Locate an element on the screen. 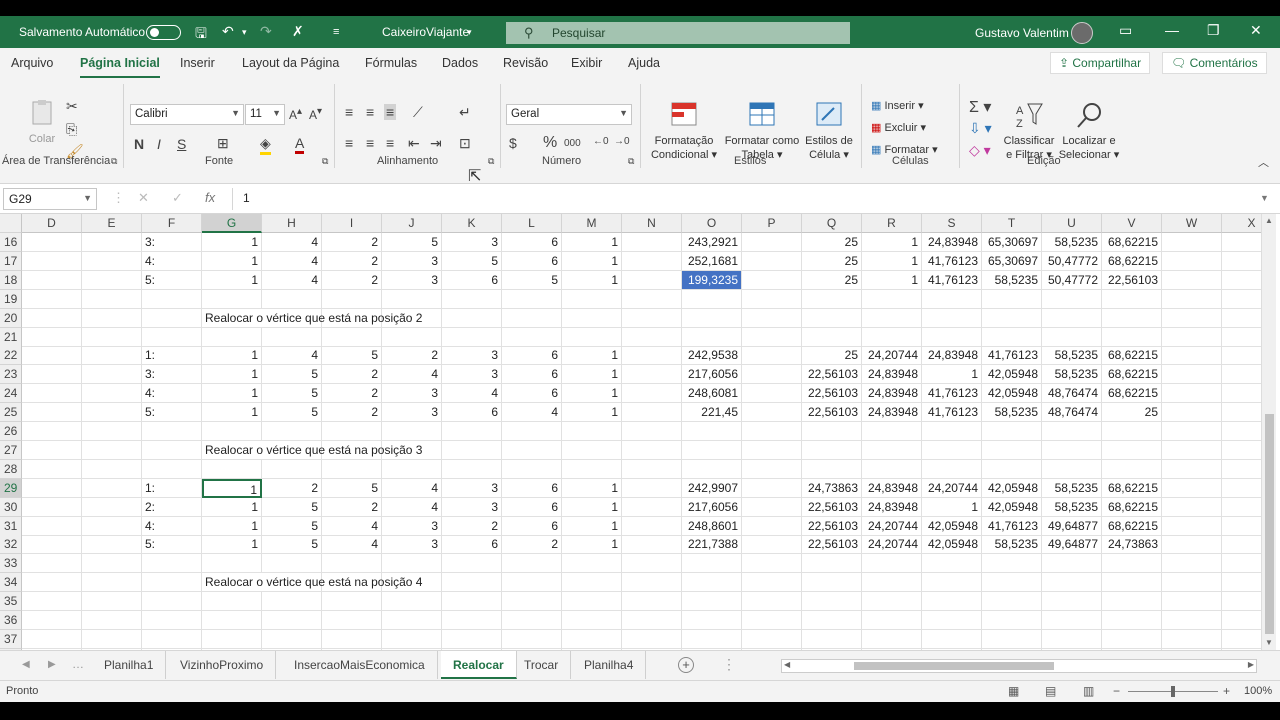 The height and width of the screenshot is (720, 1280). cell-k23: 3 is located at coordinates (472, 375).